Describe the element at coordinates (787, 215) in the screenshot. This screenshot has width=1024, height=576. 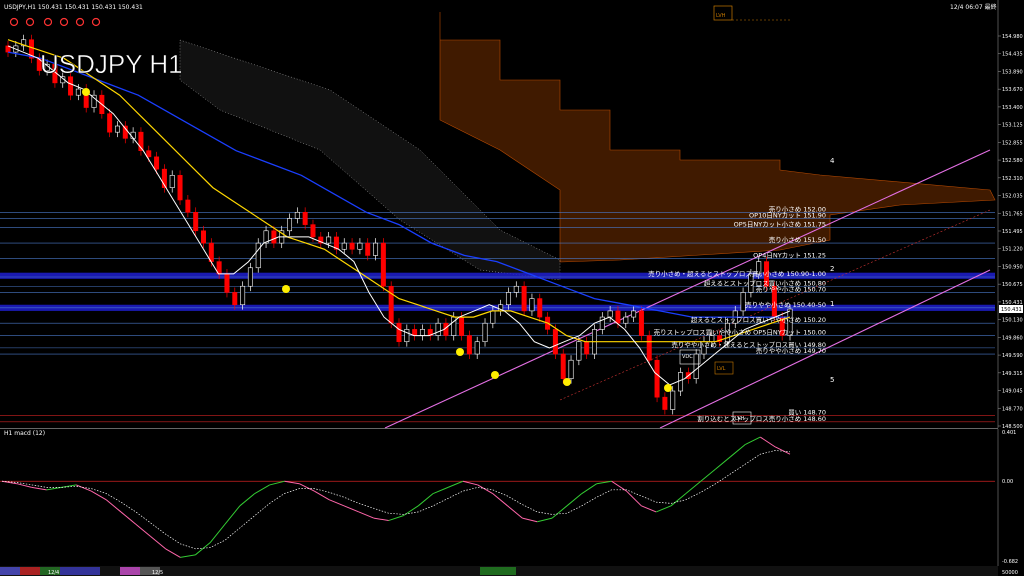
I see `price-level-label: OP10日NYカット 151.90` at that location.